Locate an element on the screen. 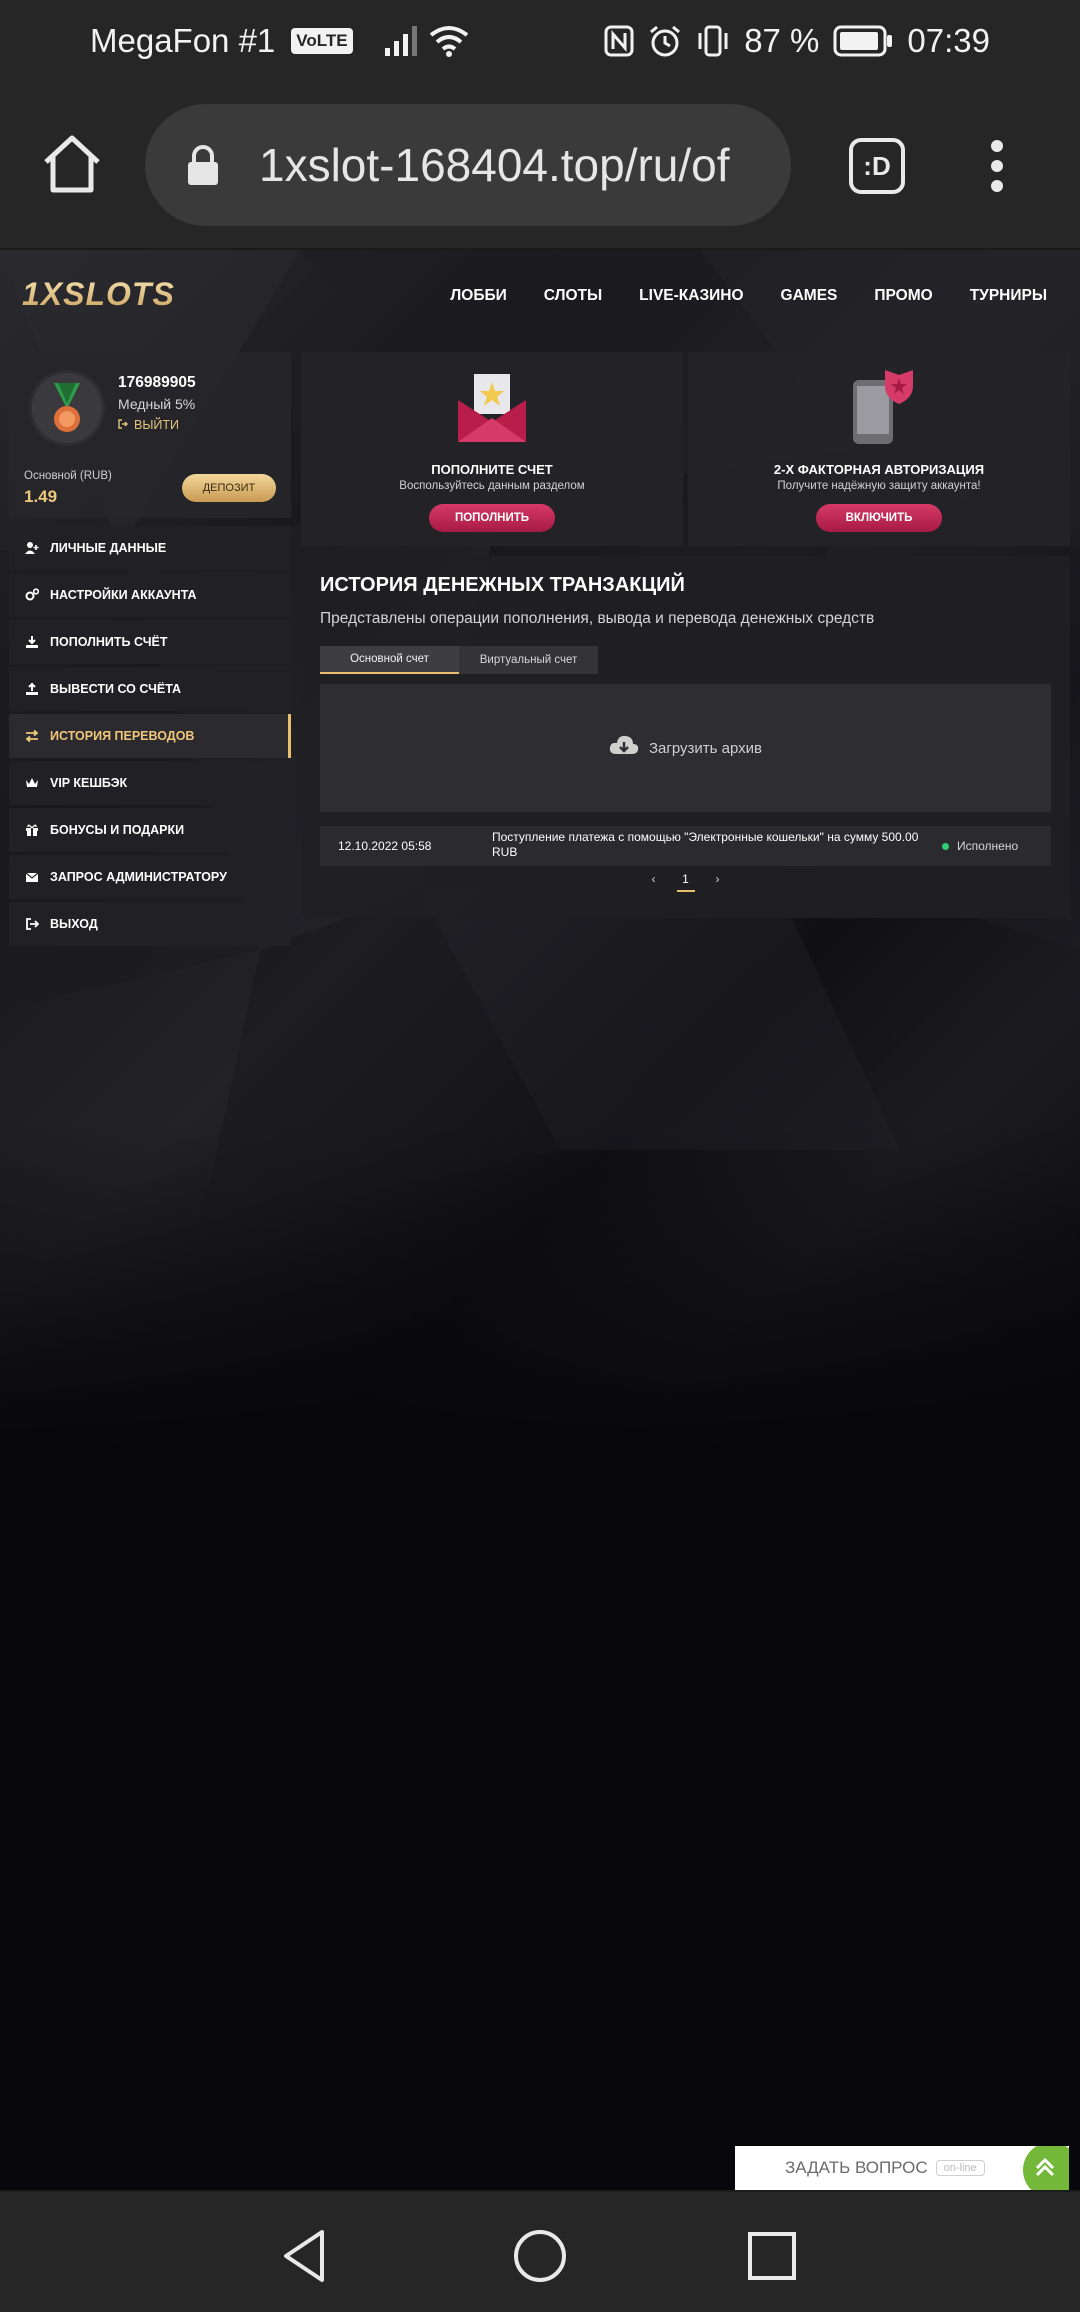 The height and width of the screenshot is (2312, 1080). menu-label: БОНУСЫ И ПОДАРКИ is located at coordinates (117, 830).